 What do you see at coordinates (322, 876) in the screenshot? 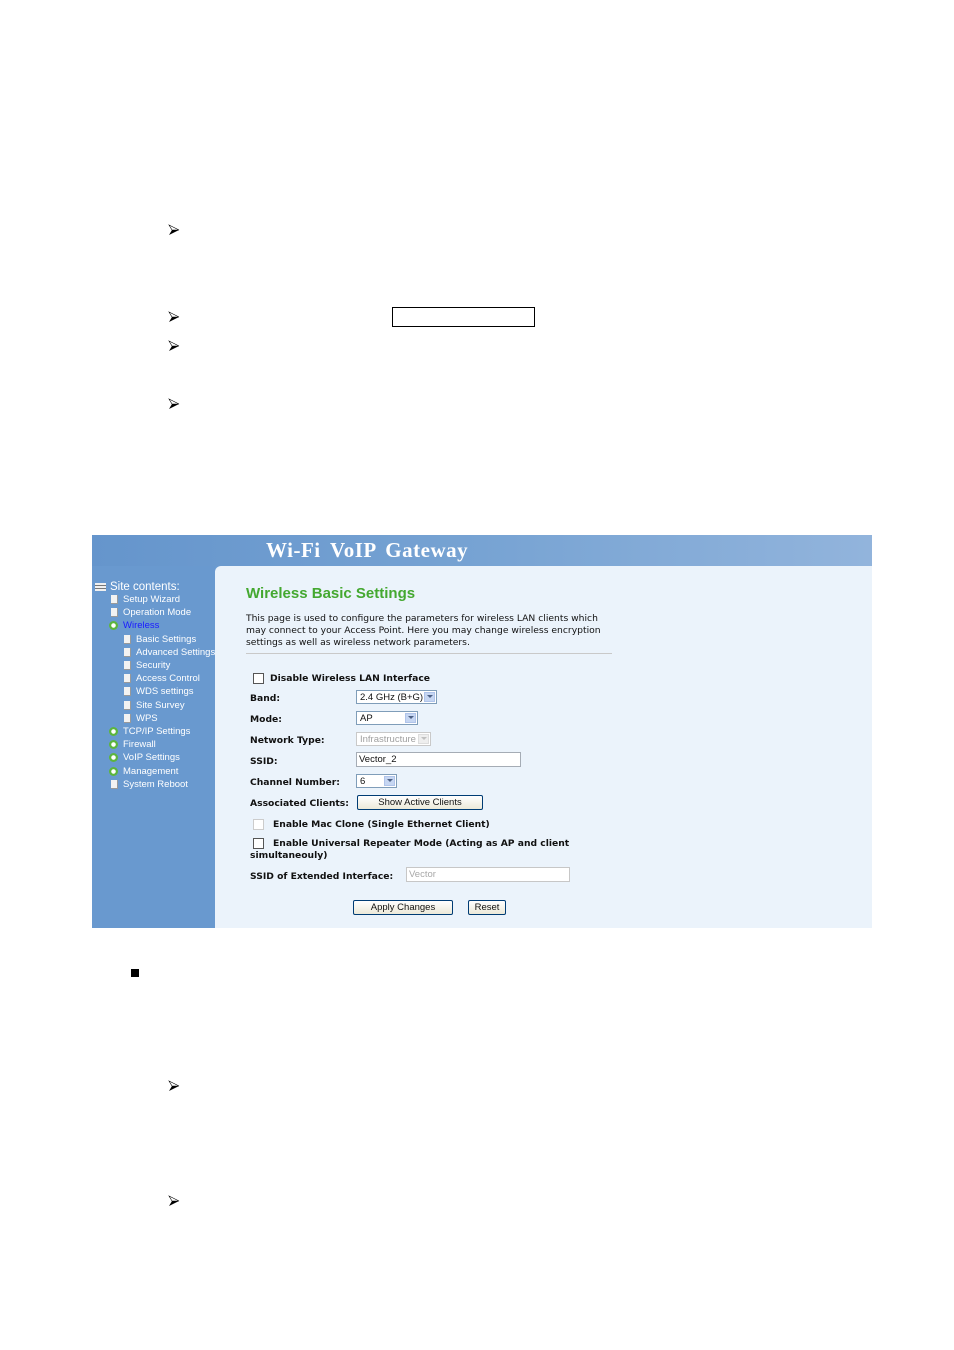
I see `ext-ssid-label: SSID of Extended Interface:` at bounding box center [322, 876].